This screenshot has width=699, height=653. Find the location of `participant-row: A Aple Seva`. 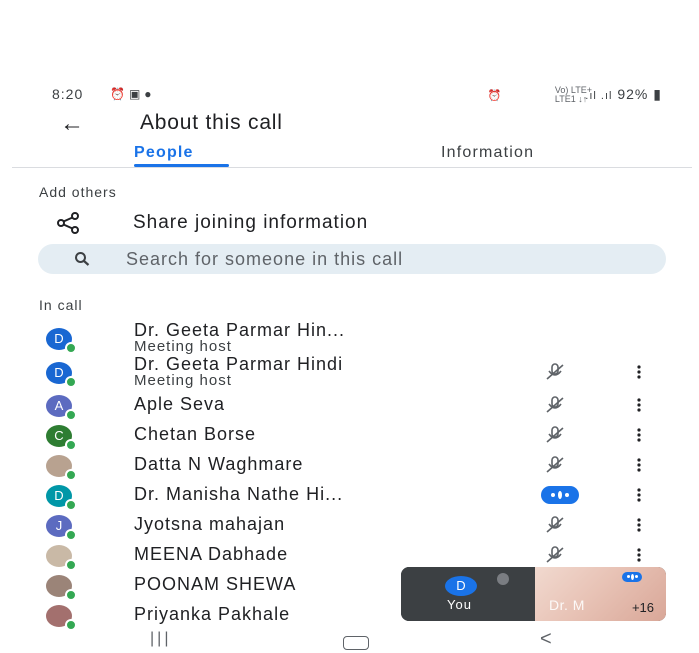

participant-row: A Aple Seva is located at coordinates (349, 407).